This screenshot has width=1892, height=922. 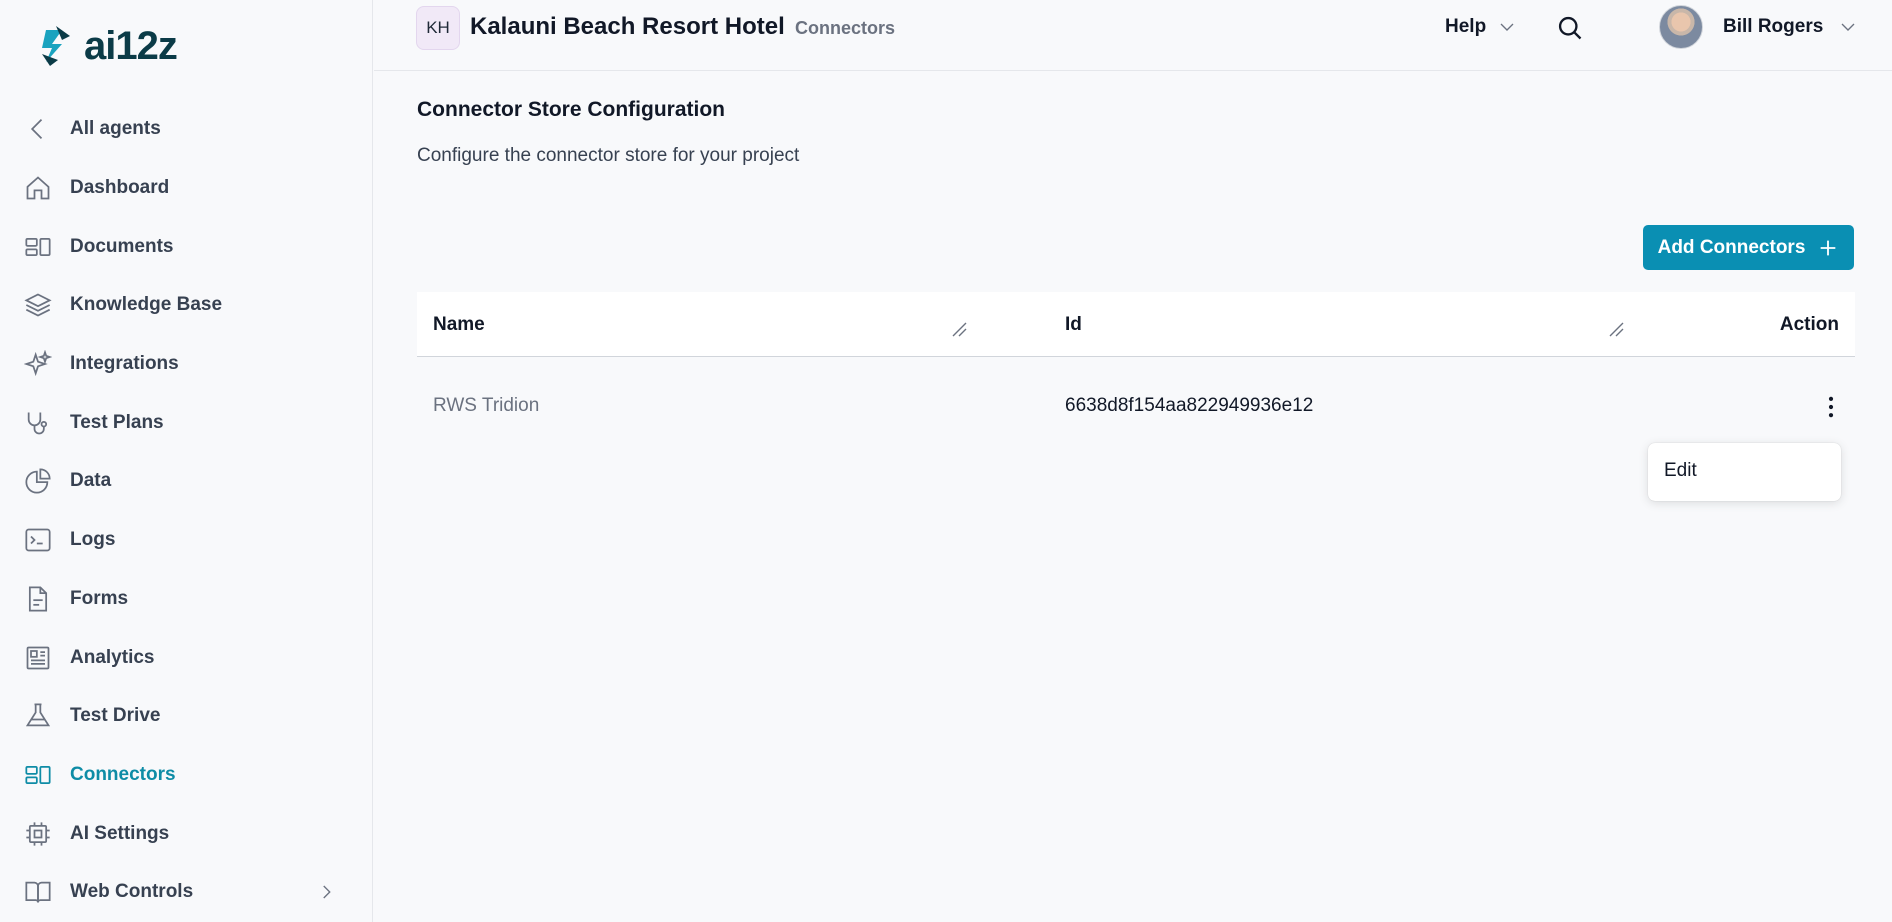 I want to click on sidebar-item-label: Data, so click(x=91, y=481).